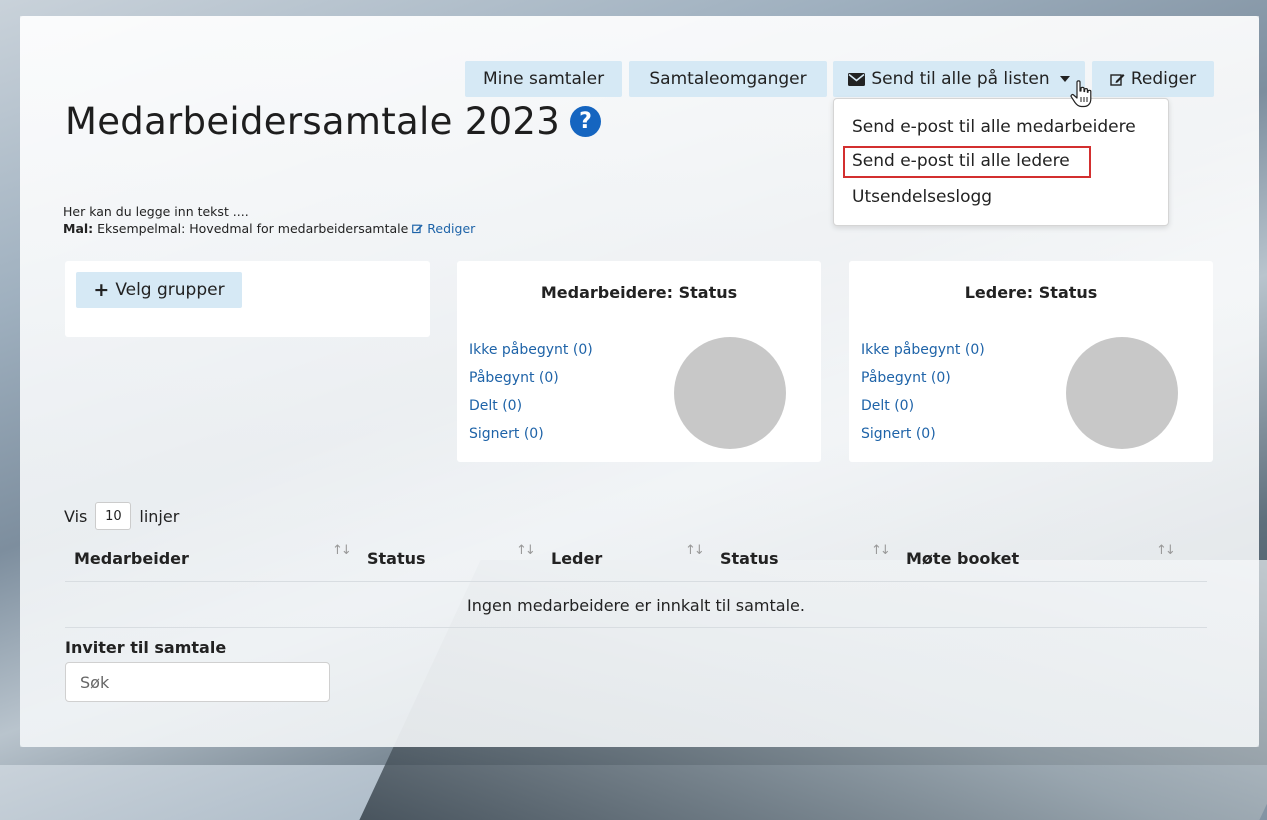 Image resolution: width=1267 pixels, height=820 pixels. I want to click on mine-samtaler-button: Mine samtaler, so click(543, 79).